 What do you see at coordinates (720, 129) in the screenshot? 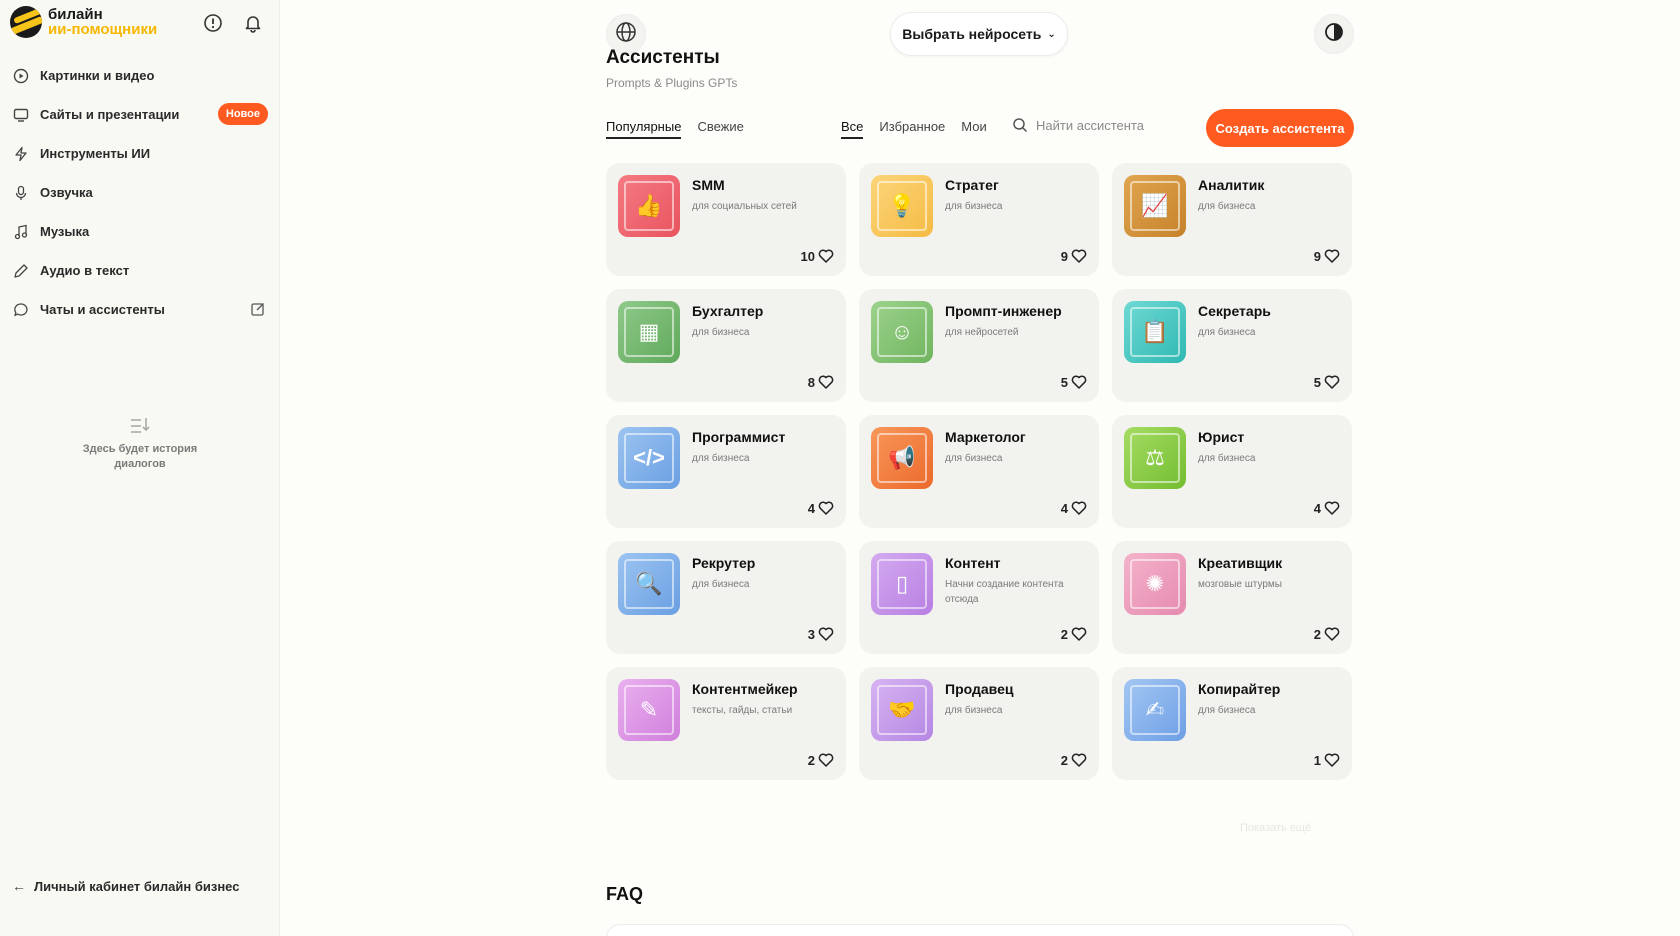
I see `tab-fresh: Свежие` at bounding box center [720, 129].